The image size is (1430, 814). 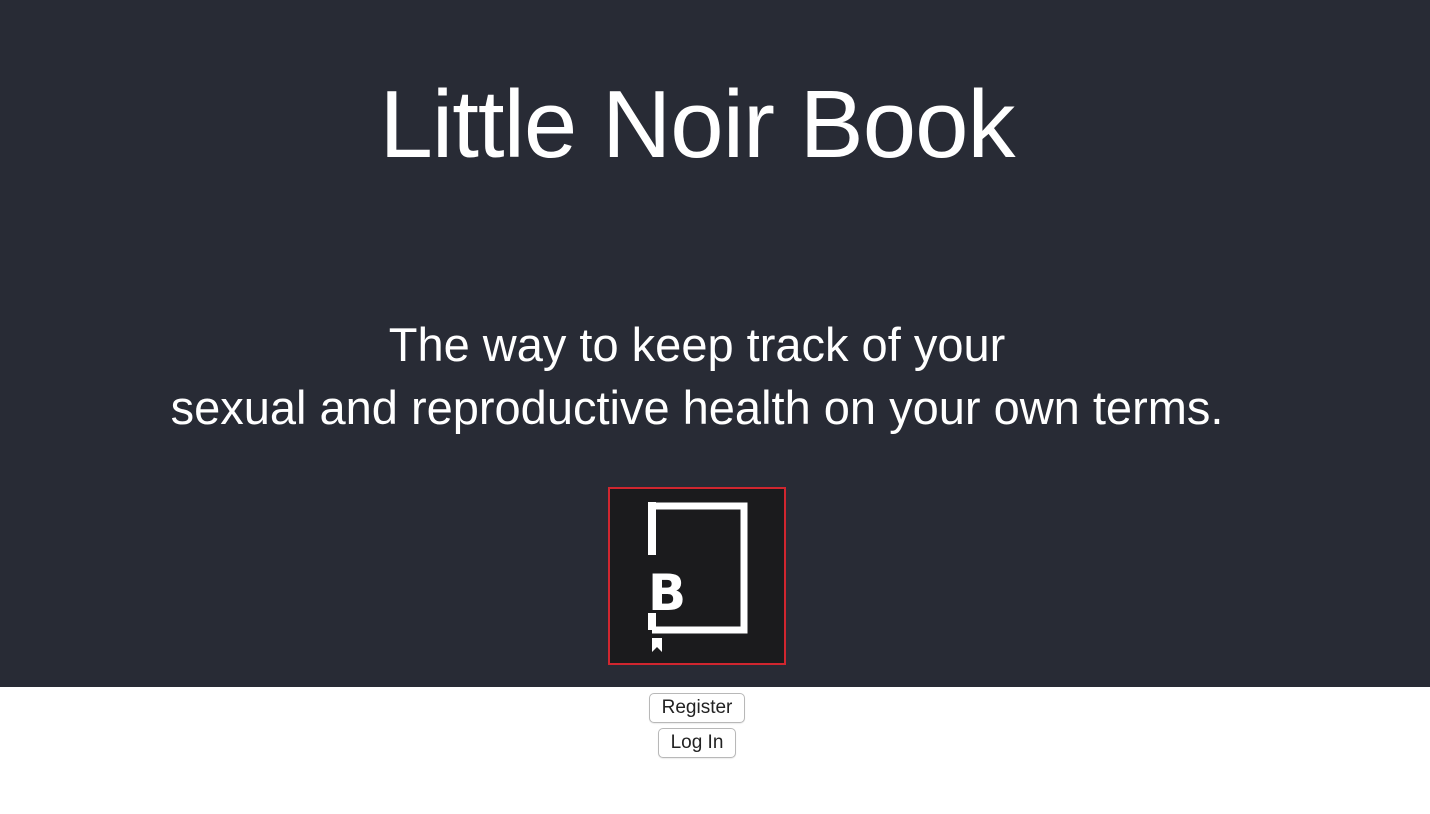 I want to click on tagline-line-1: The way to keep track of your, so click(x=697, y=344).